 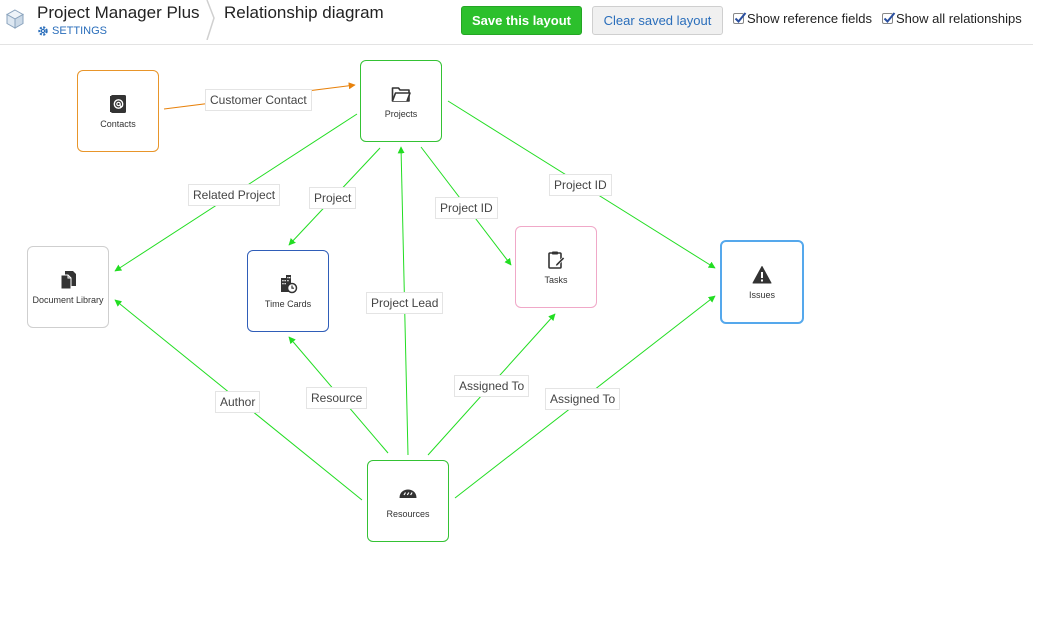 I want to click on edge-label-assigned-to-issues: Assigned To, so click(x=583, y=399).